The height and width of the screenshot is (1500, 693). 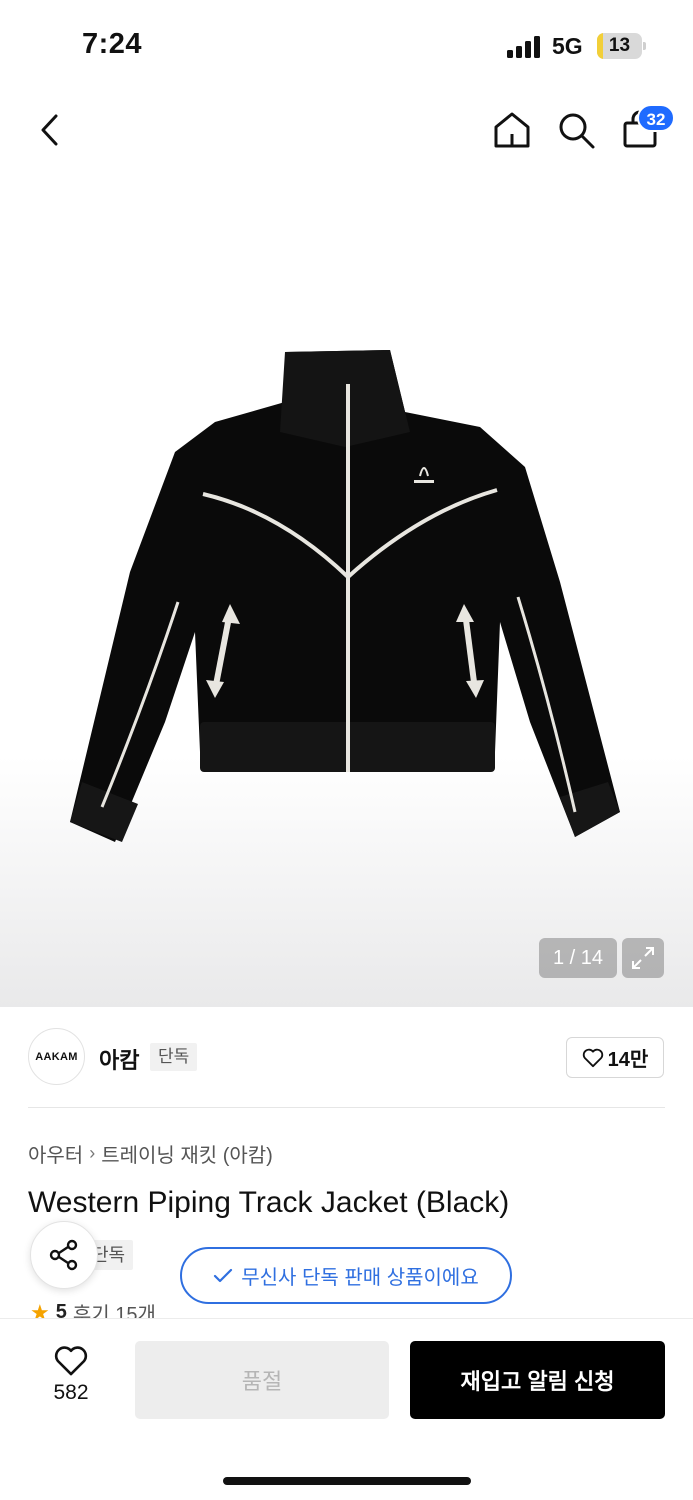 I want to click on home-indicator, so click(x=347, y=1481).